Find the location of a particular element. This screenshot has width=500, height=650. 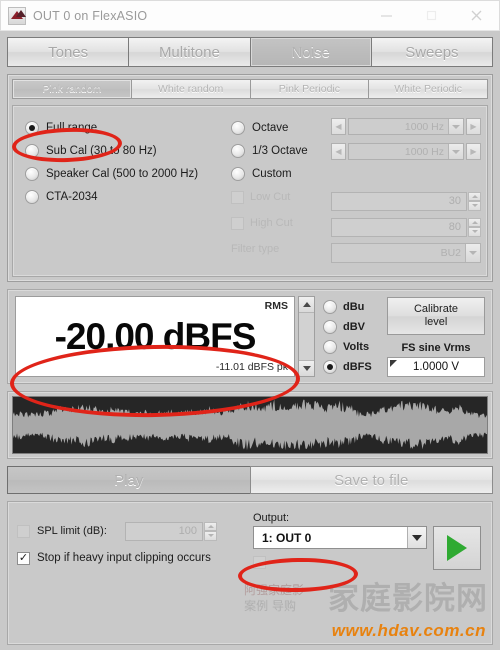

radio-label: 1/3 Octave is located at coordinates (280, 150).